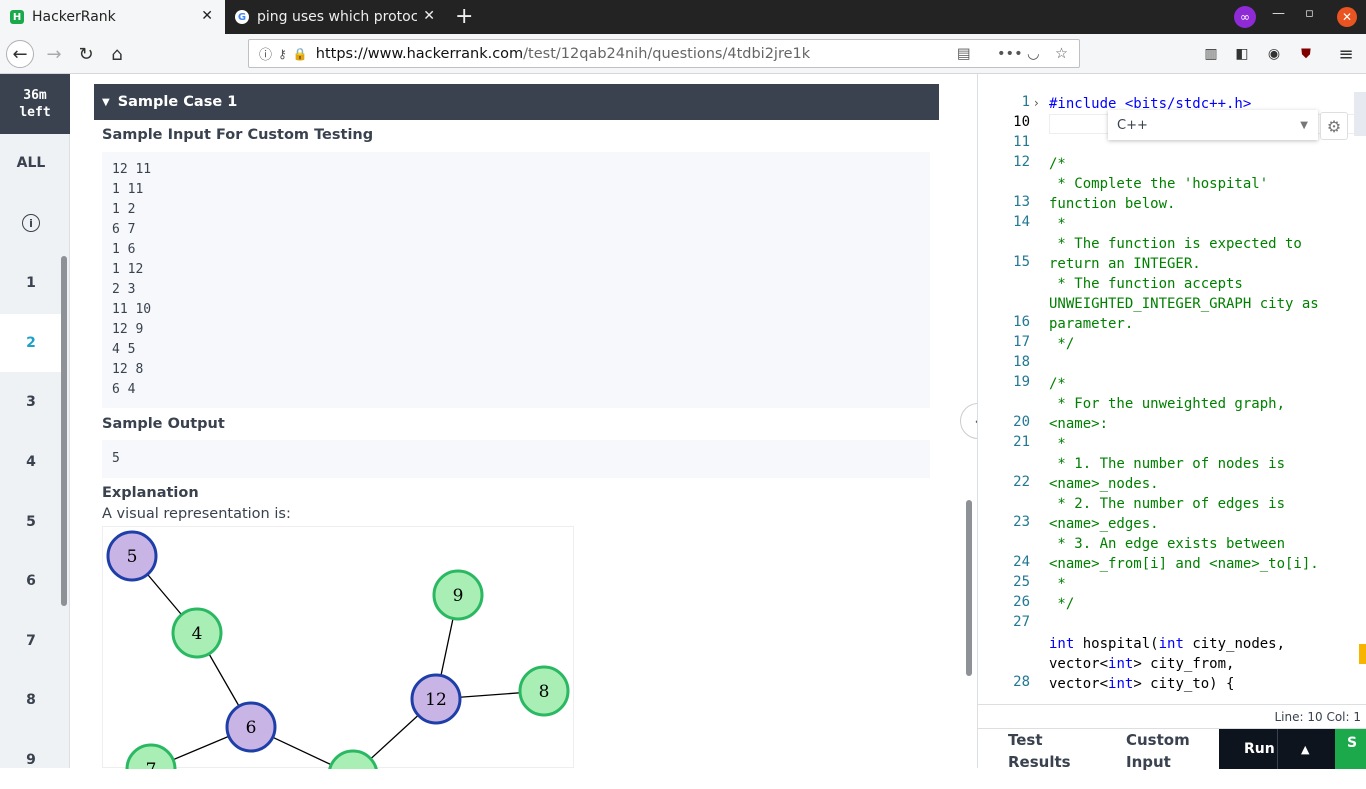 The width and height of the screenshot is (1366, 789). I want to click on line-number: 27, so click(1021, 622).